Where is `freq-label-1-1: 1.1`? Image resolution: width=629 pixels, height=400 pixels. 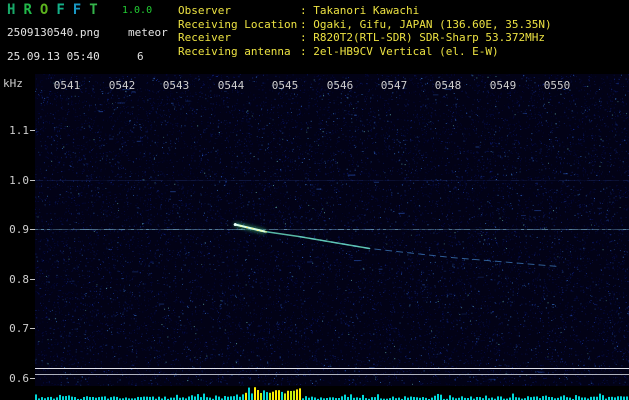
freq-label-1-1: 1.1 is located at coordinates (19, 130).